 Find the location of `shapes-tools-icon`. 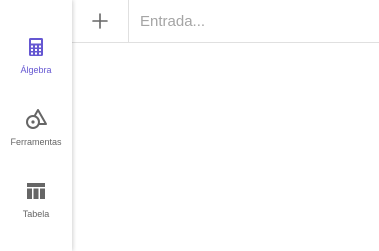

shapes-tools-icon is located at coordinates (36, 119).